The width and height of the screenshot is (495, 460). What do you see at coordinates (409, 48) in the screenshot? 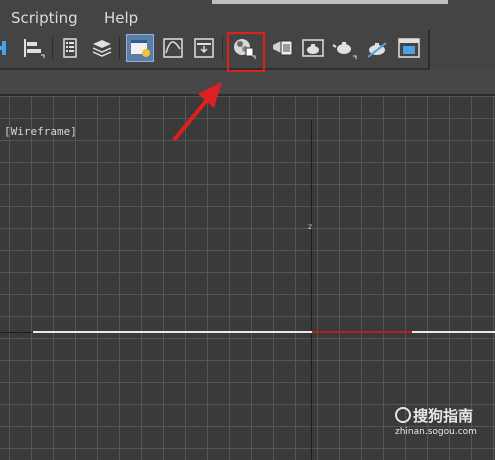
I see `render-to-texture-icon` at bounding box center [409, 48].